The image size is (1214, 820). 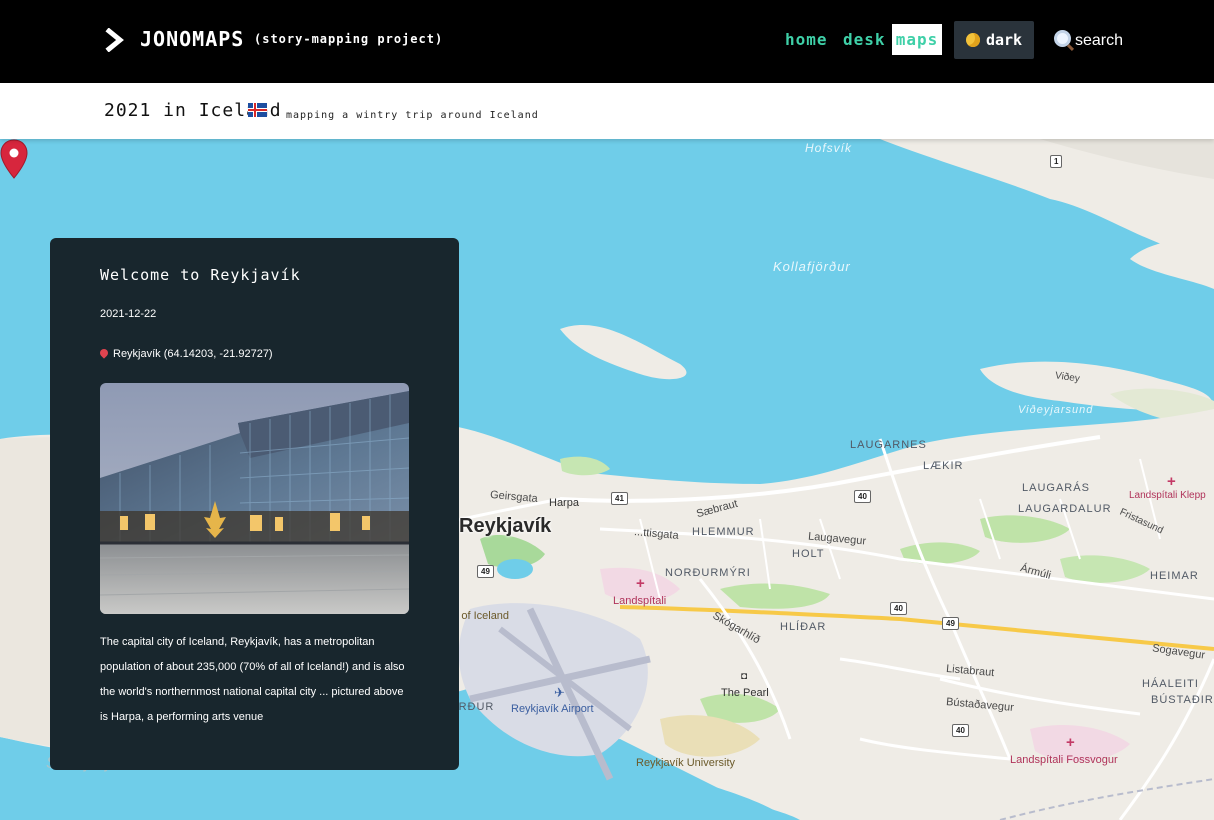 I want to click on route-shield-49-west: 49, so click(x=485, y=571).